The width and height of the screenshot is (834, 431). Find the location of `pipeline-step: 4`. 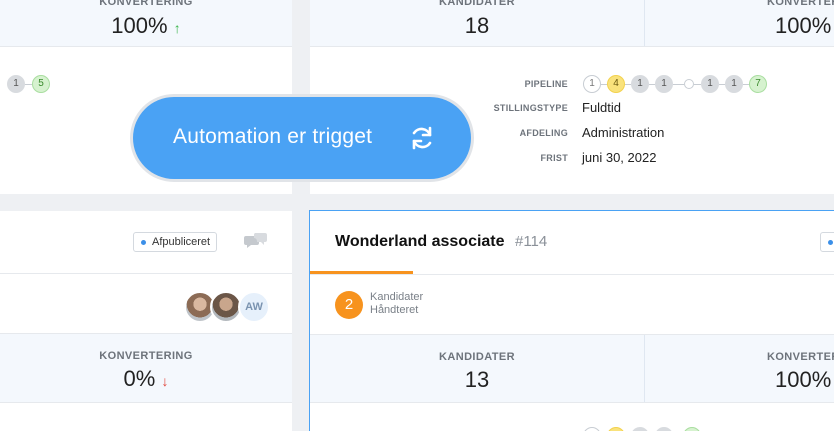

pipeline-step: 4 is located at coordinates (616, 84).